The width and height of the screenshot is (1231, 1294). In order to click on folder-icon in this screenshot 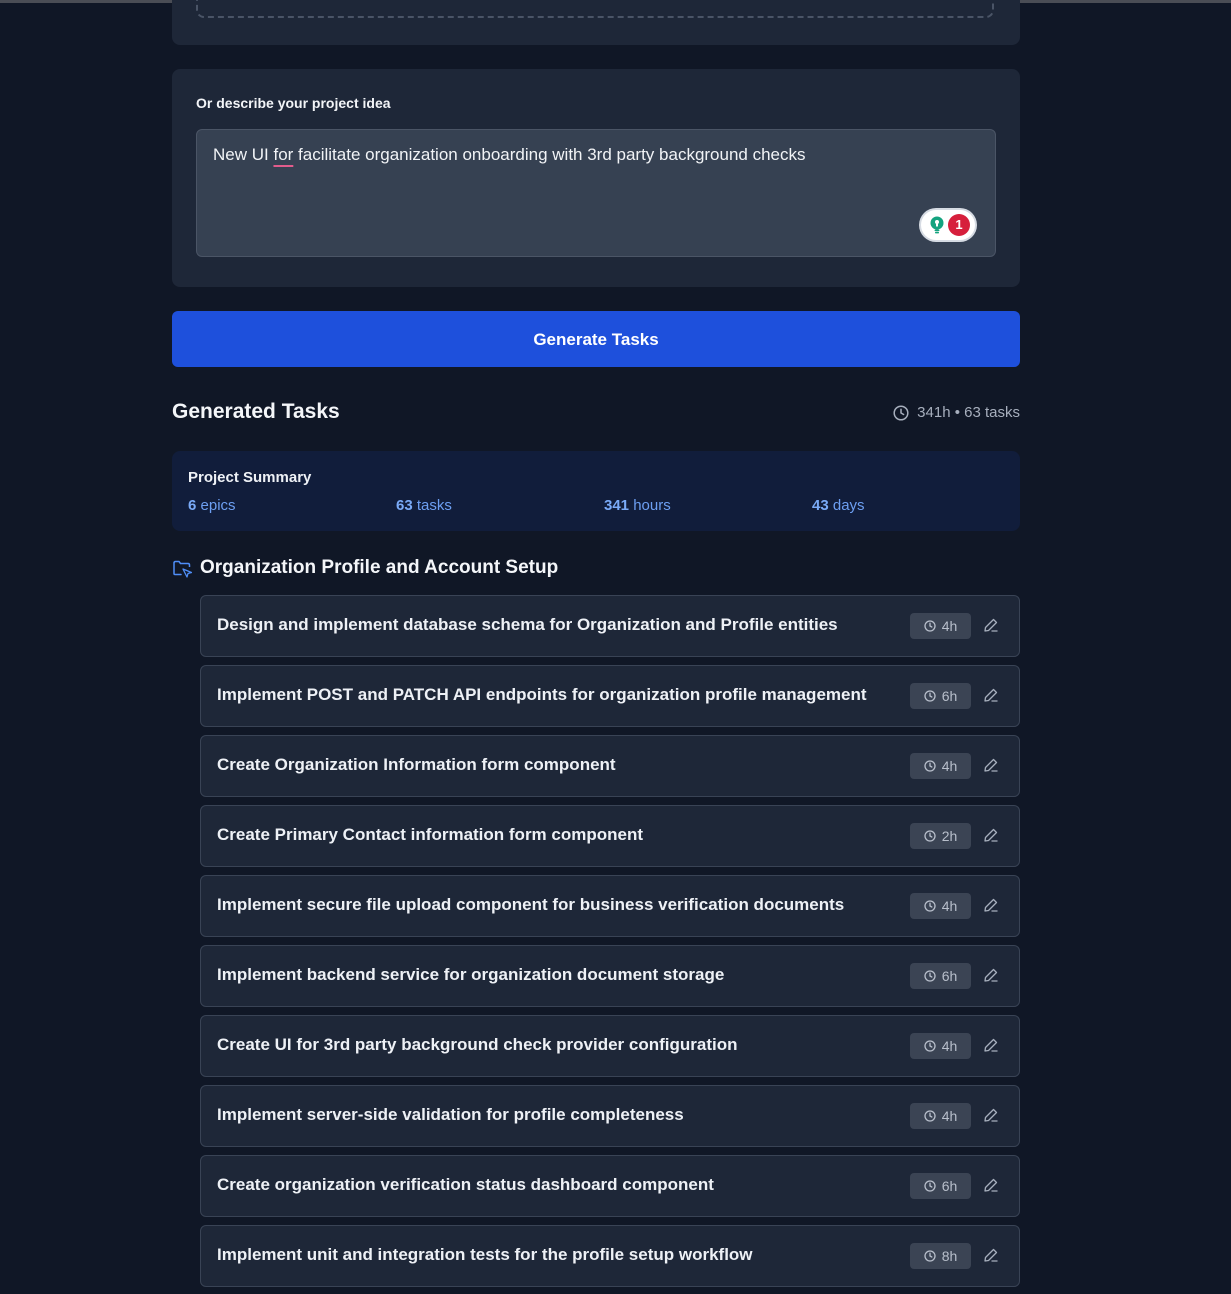, I will do `click(182, 569)`.